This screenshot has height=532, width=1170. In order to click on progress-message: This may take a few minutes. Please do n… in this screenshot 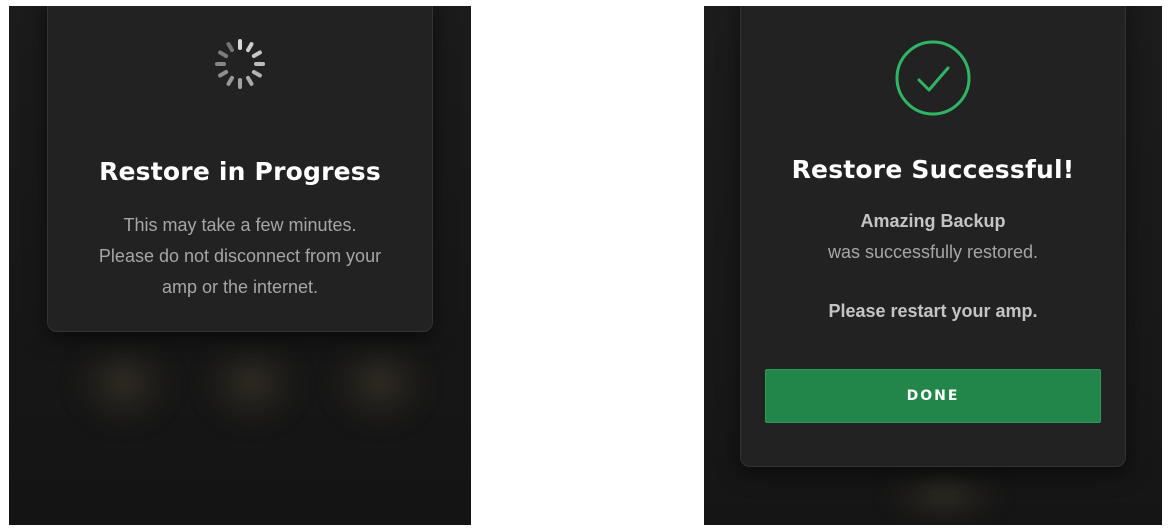, I will do `click(240, 256)`.